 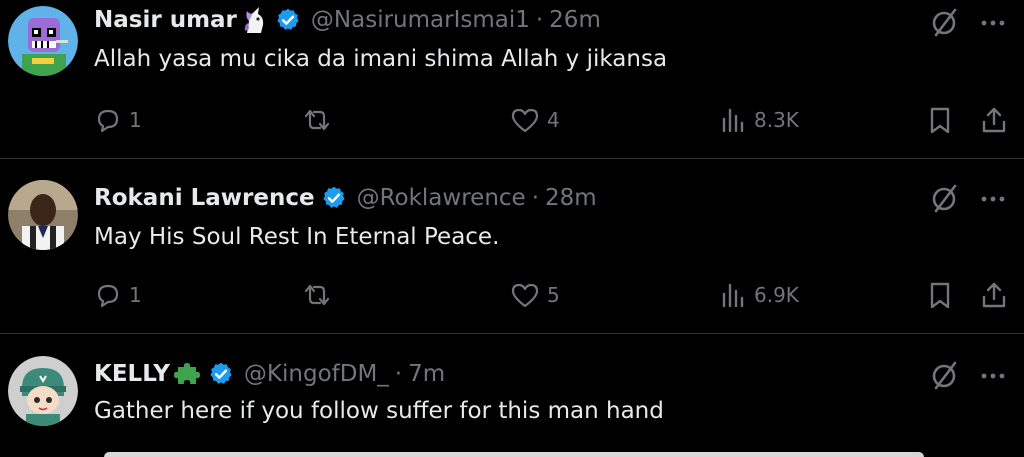 I want to click on author-handle: @Roklawrence, so click(x=441, y=198).